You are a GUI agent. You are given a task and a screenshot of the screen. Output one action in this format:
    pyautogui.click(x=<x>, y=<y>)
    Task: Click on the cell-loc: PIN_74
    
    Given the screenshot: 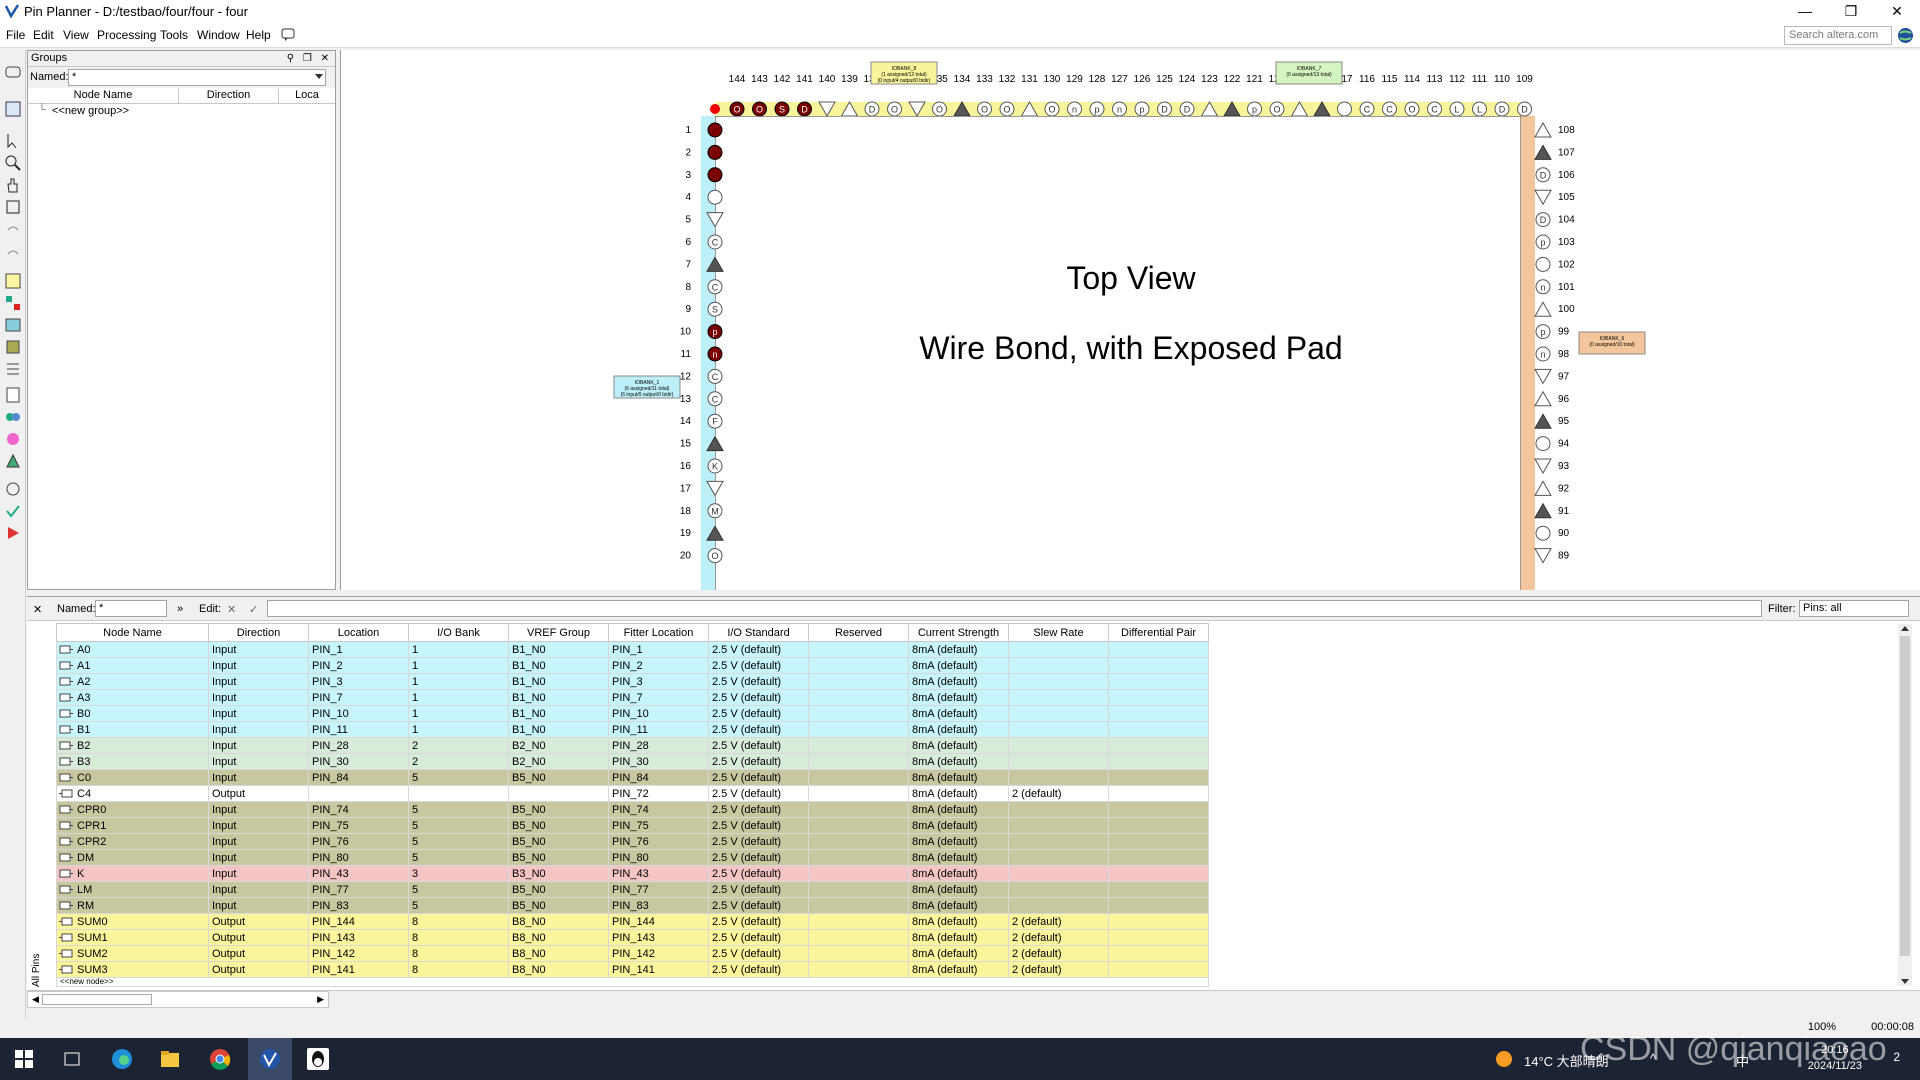 What is the action you would take?
    pyautogui.click(x=358, y=809)
    